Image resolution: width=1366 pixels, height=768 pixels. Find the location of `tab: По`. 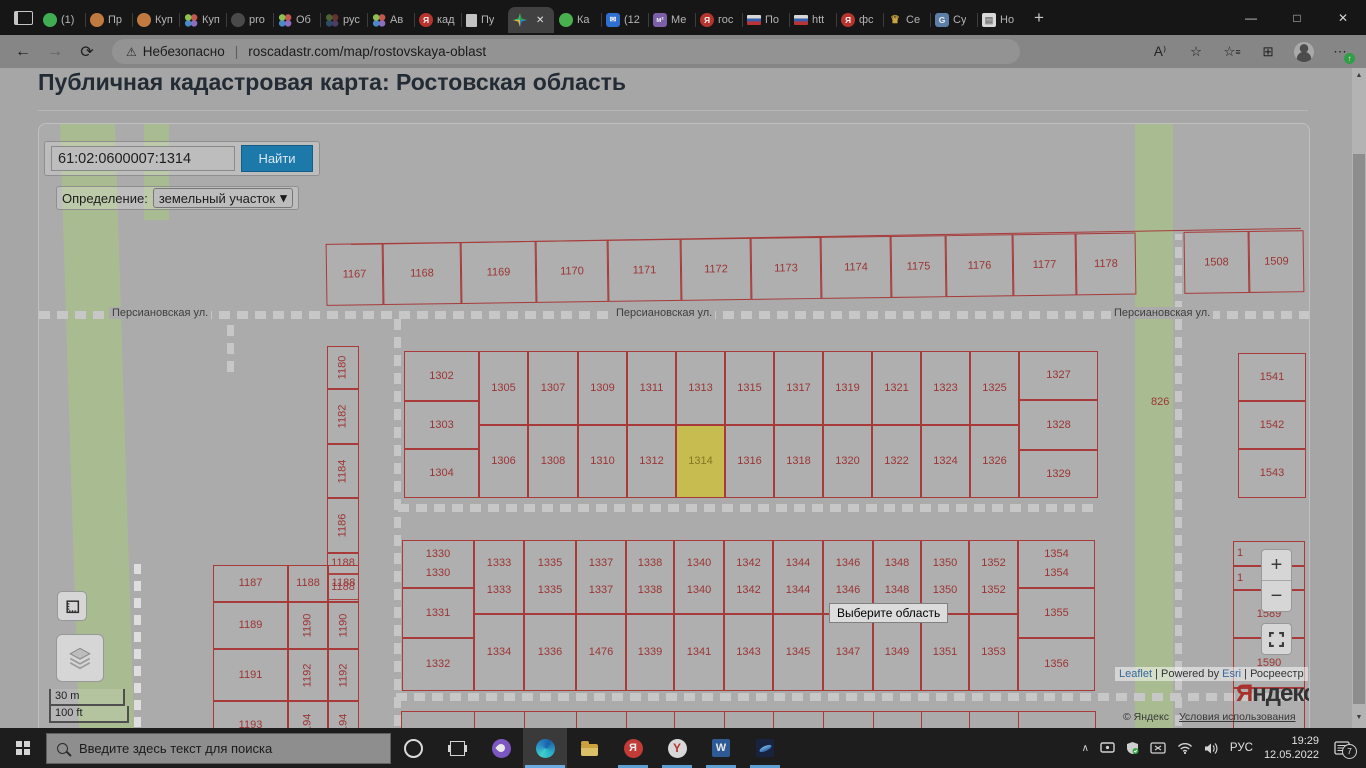

tab: По is located at coordinates (765, 20).